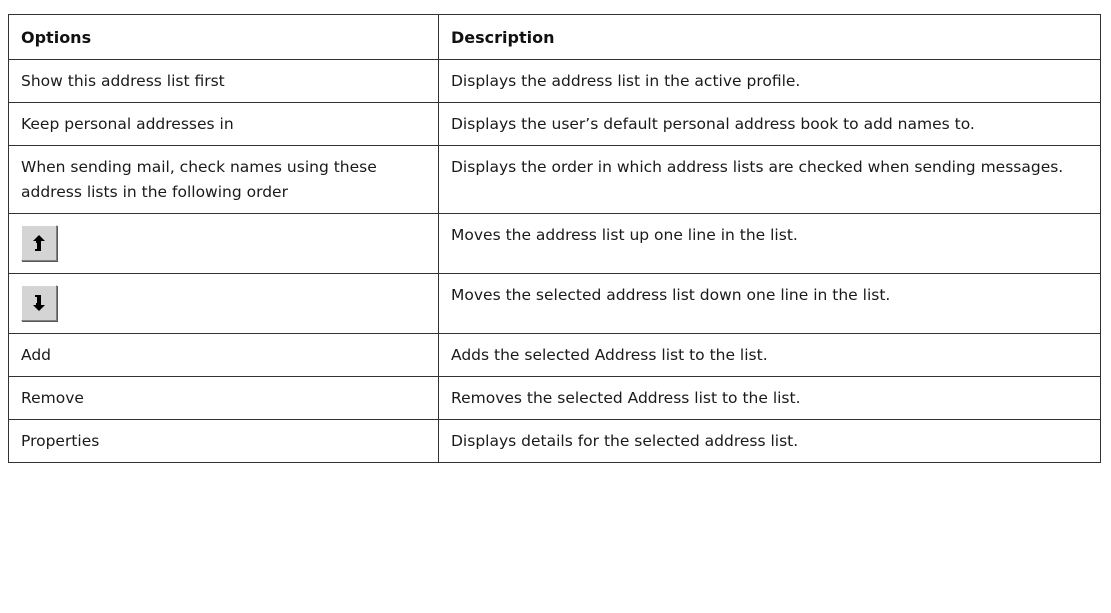 The height and width of the screenshot is (613, 1111). I want to click on option-add: Add, so click(223, 355).